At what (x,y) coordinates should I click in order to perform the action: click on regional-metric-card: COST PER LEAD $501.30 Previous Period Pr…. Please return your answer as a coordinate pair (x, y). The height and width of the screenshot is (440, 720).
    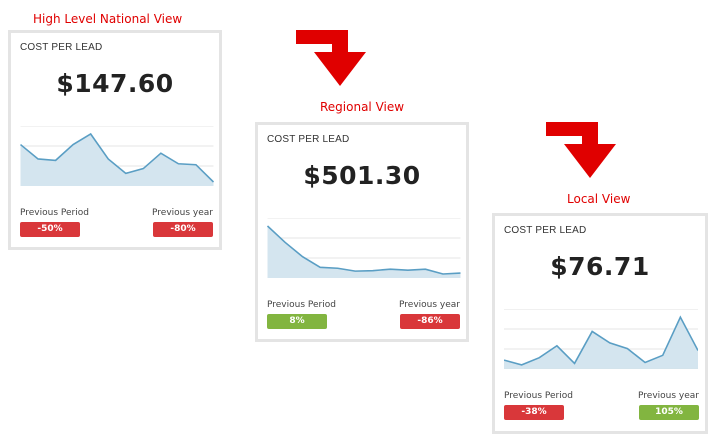
    Looking at the image, I should click on (362, 232).